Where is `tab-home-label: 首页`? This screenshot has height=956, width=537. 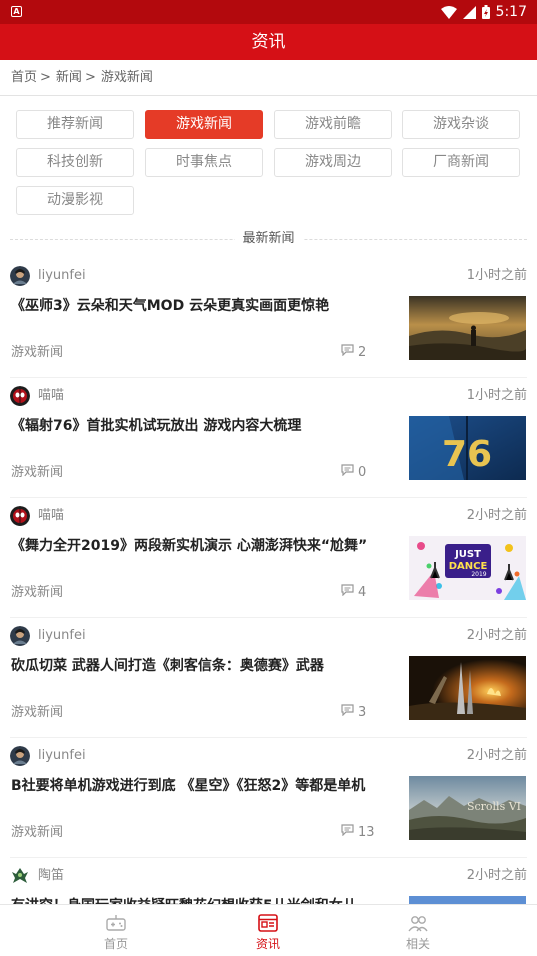 tab-home-label: 首页 is located at coordinates (115, 944).